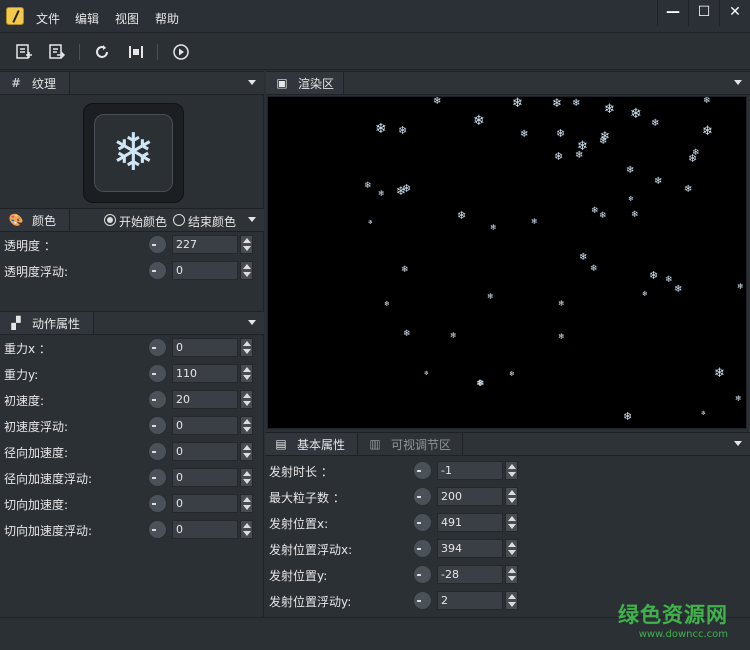 This screenshot has height=650, width=750. Describe the element at coordinates (24, 52) in the screenshot. I see `new-file-icon` at that location.